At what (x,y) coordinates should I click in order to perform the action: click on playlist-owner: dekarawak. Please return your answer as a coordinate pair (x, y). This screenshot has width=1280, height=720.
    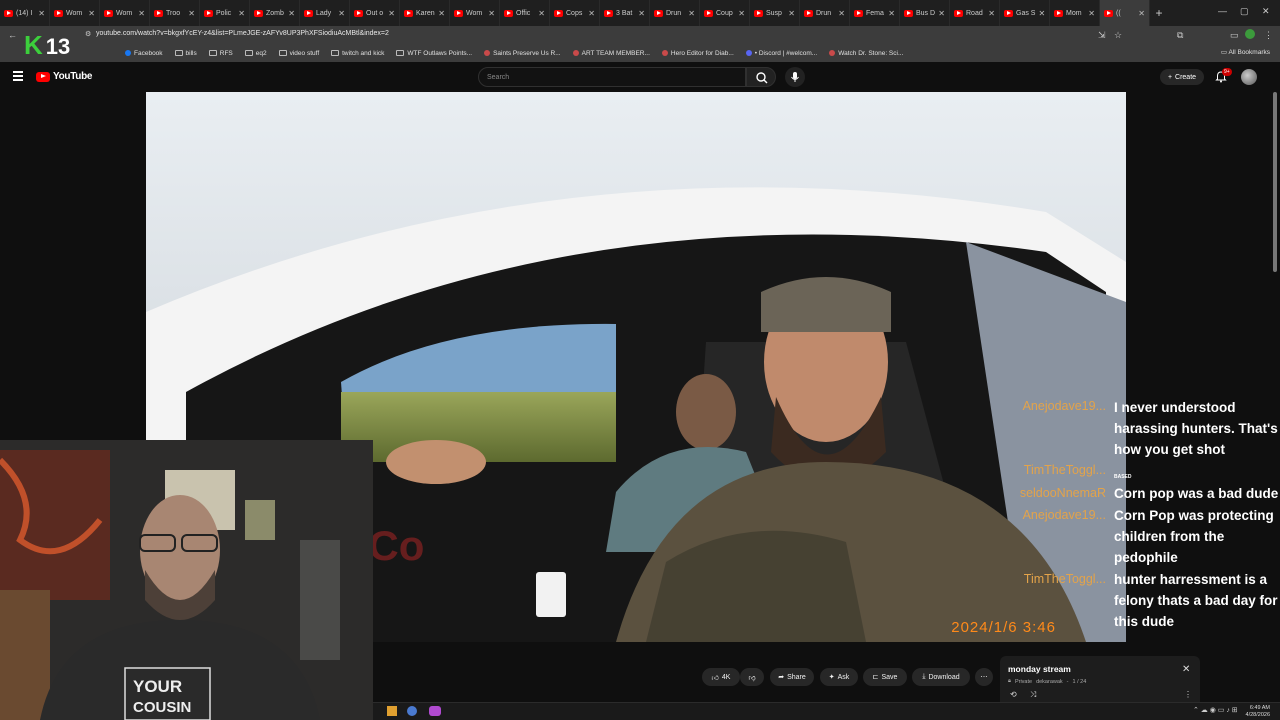
    Looking at the image, I should click on (1049, 682).